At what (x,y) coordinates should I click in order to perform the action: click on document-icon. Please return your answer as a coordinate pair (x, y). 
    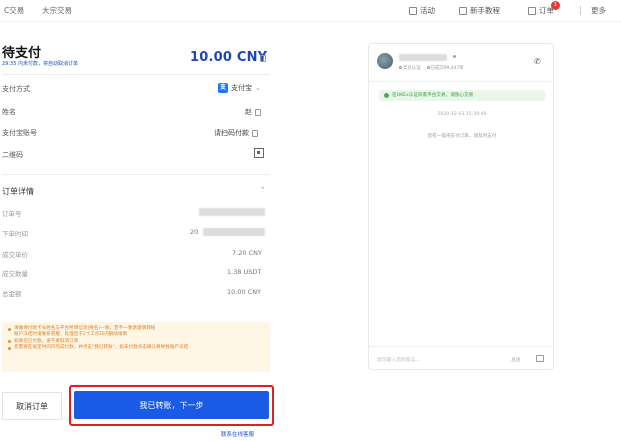
    Looking at the image, I should click on (532, 10).